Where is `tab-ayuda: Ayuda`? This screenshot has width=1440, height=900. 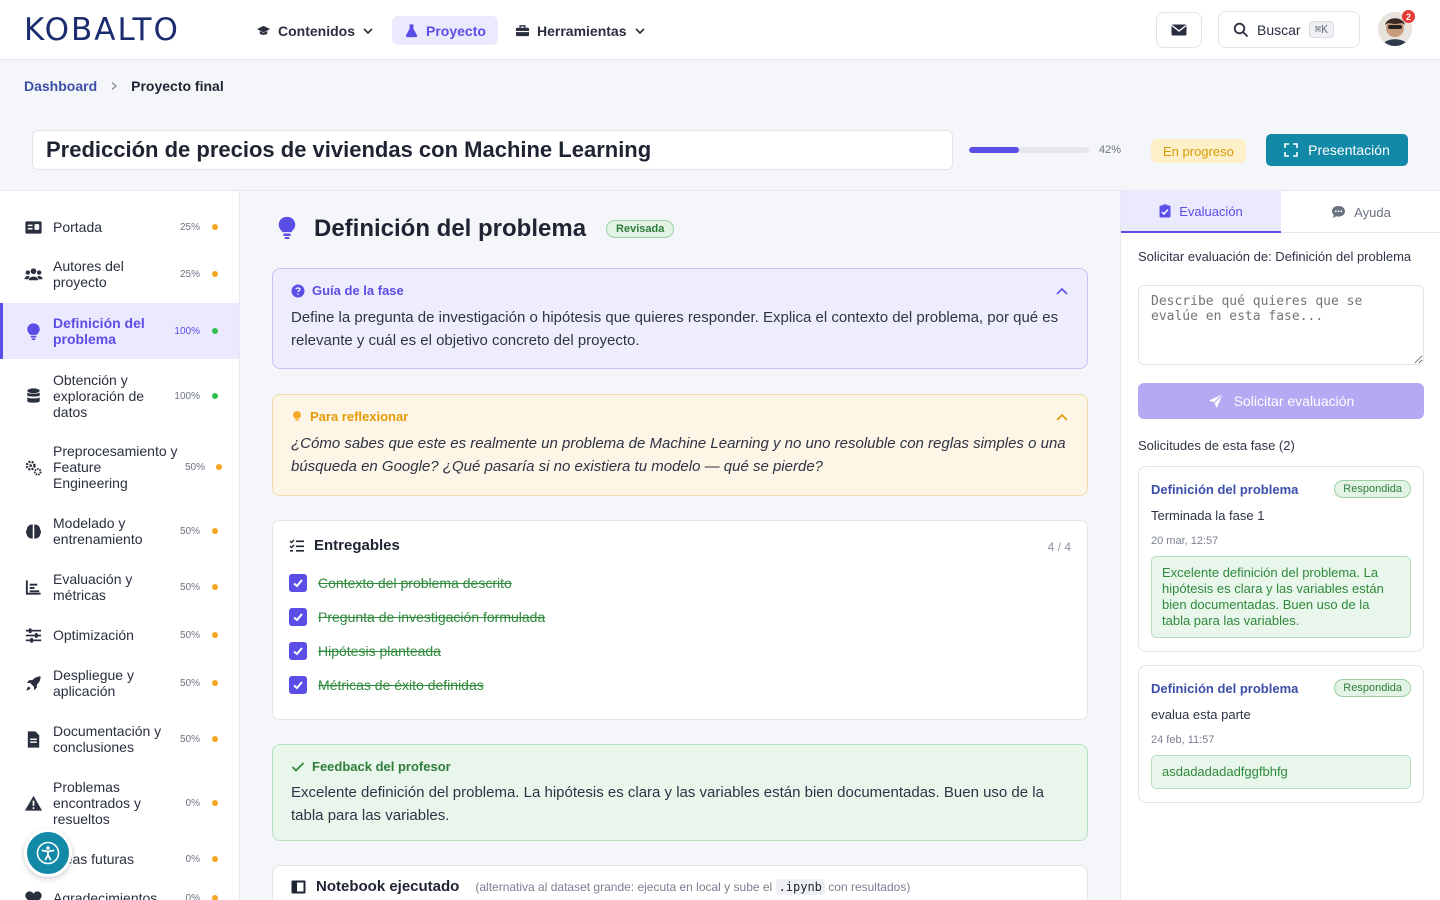 tab-ayuda: Ayuda is located at coordinates (1360, 212).